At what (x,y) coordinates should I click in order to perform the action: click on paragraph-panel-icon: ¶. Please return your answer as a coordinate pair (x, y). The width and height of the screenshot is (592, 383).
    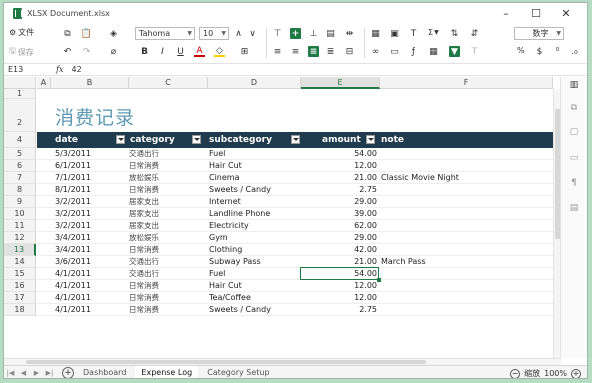
    Looking at the image, I should click on (574, 183).